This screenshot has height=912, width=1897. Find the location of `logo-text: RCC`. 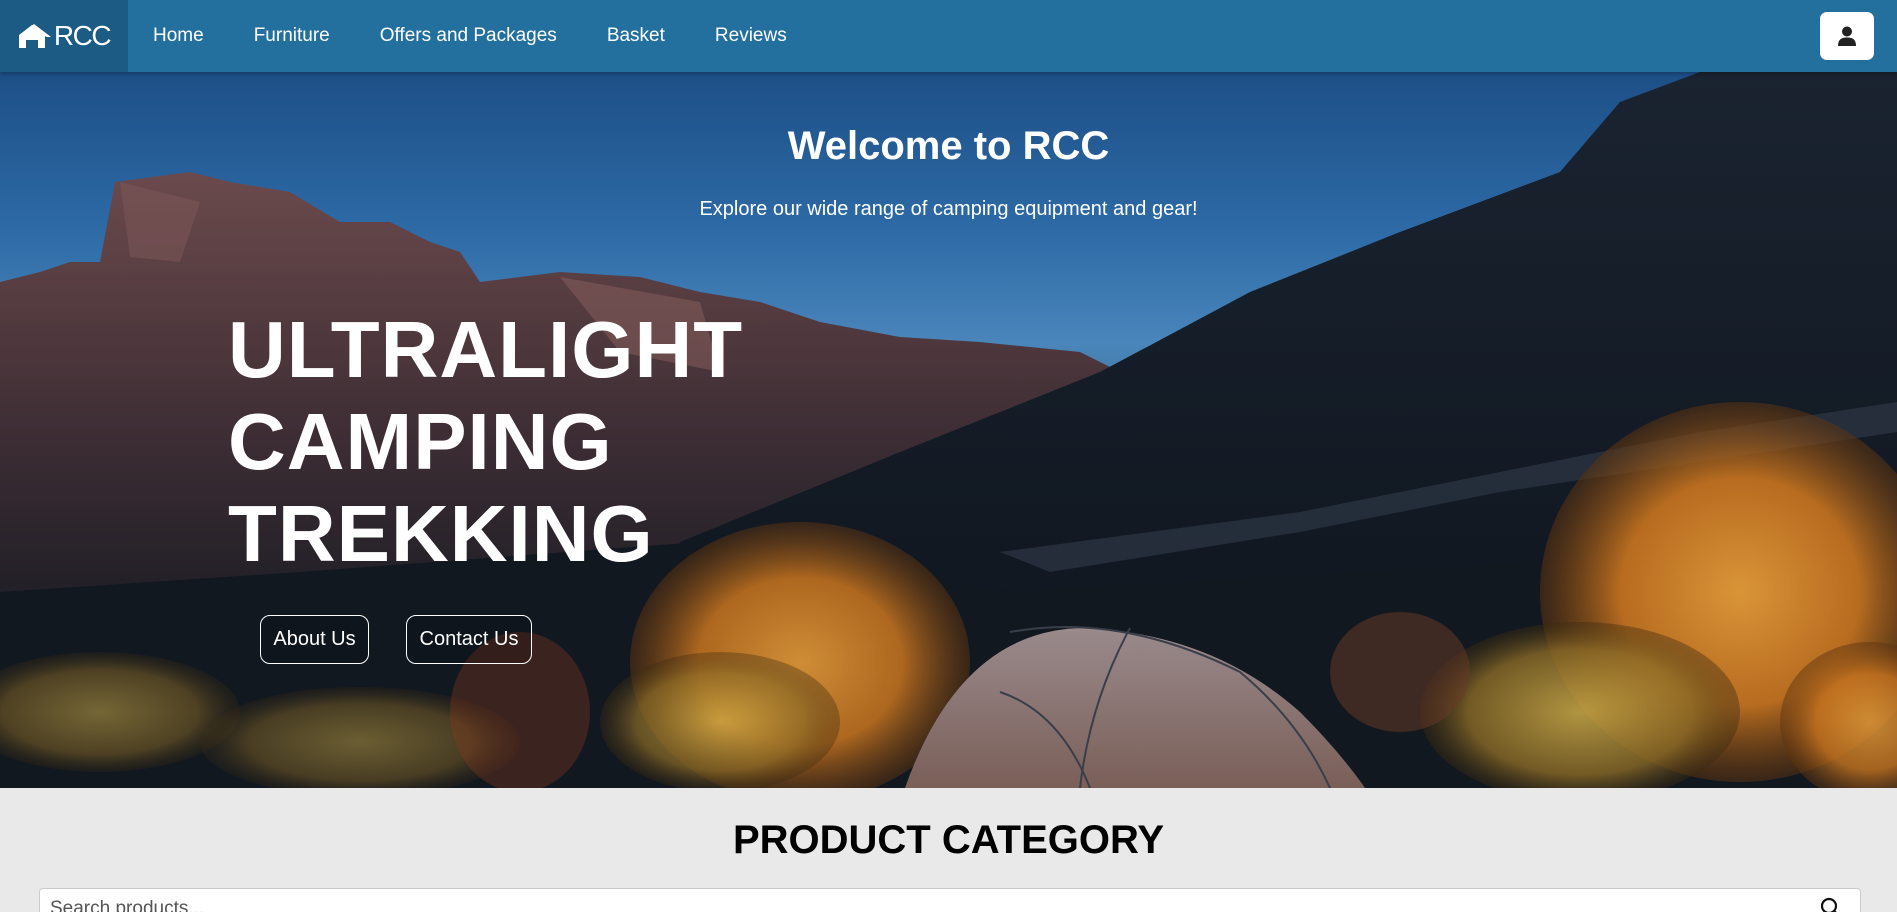

logo-text: RCC is located at coordinates (82, 35).